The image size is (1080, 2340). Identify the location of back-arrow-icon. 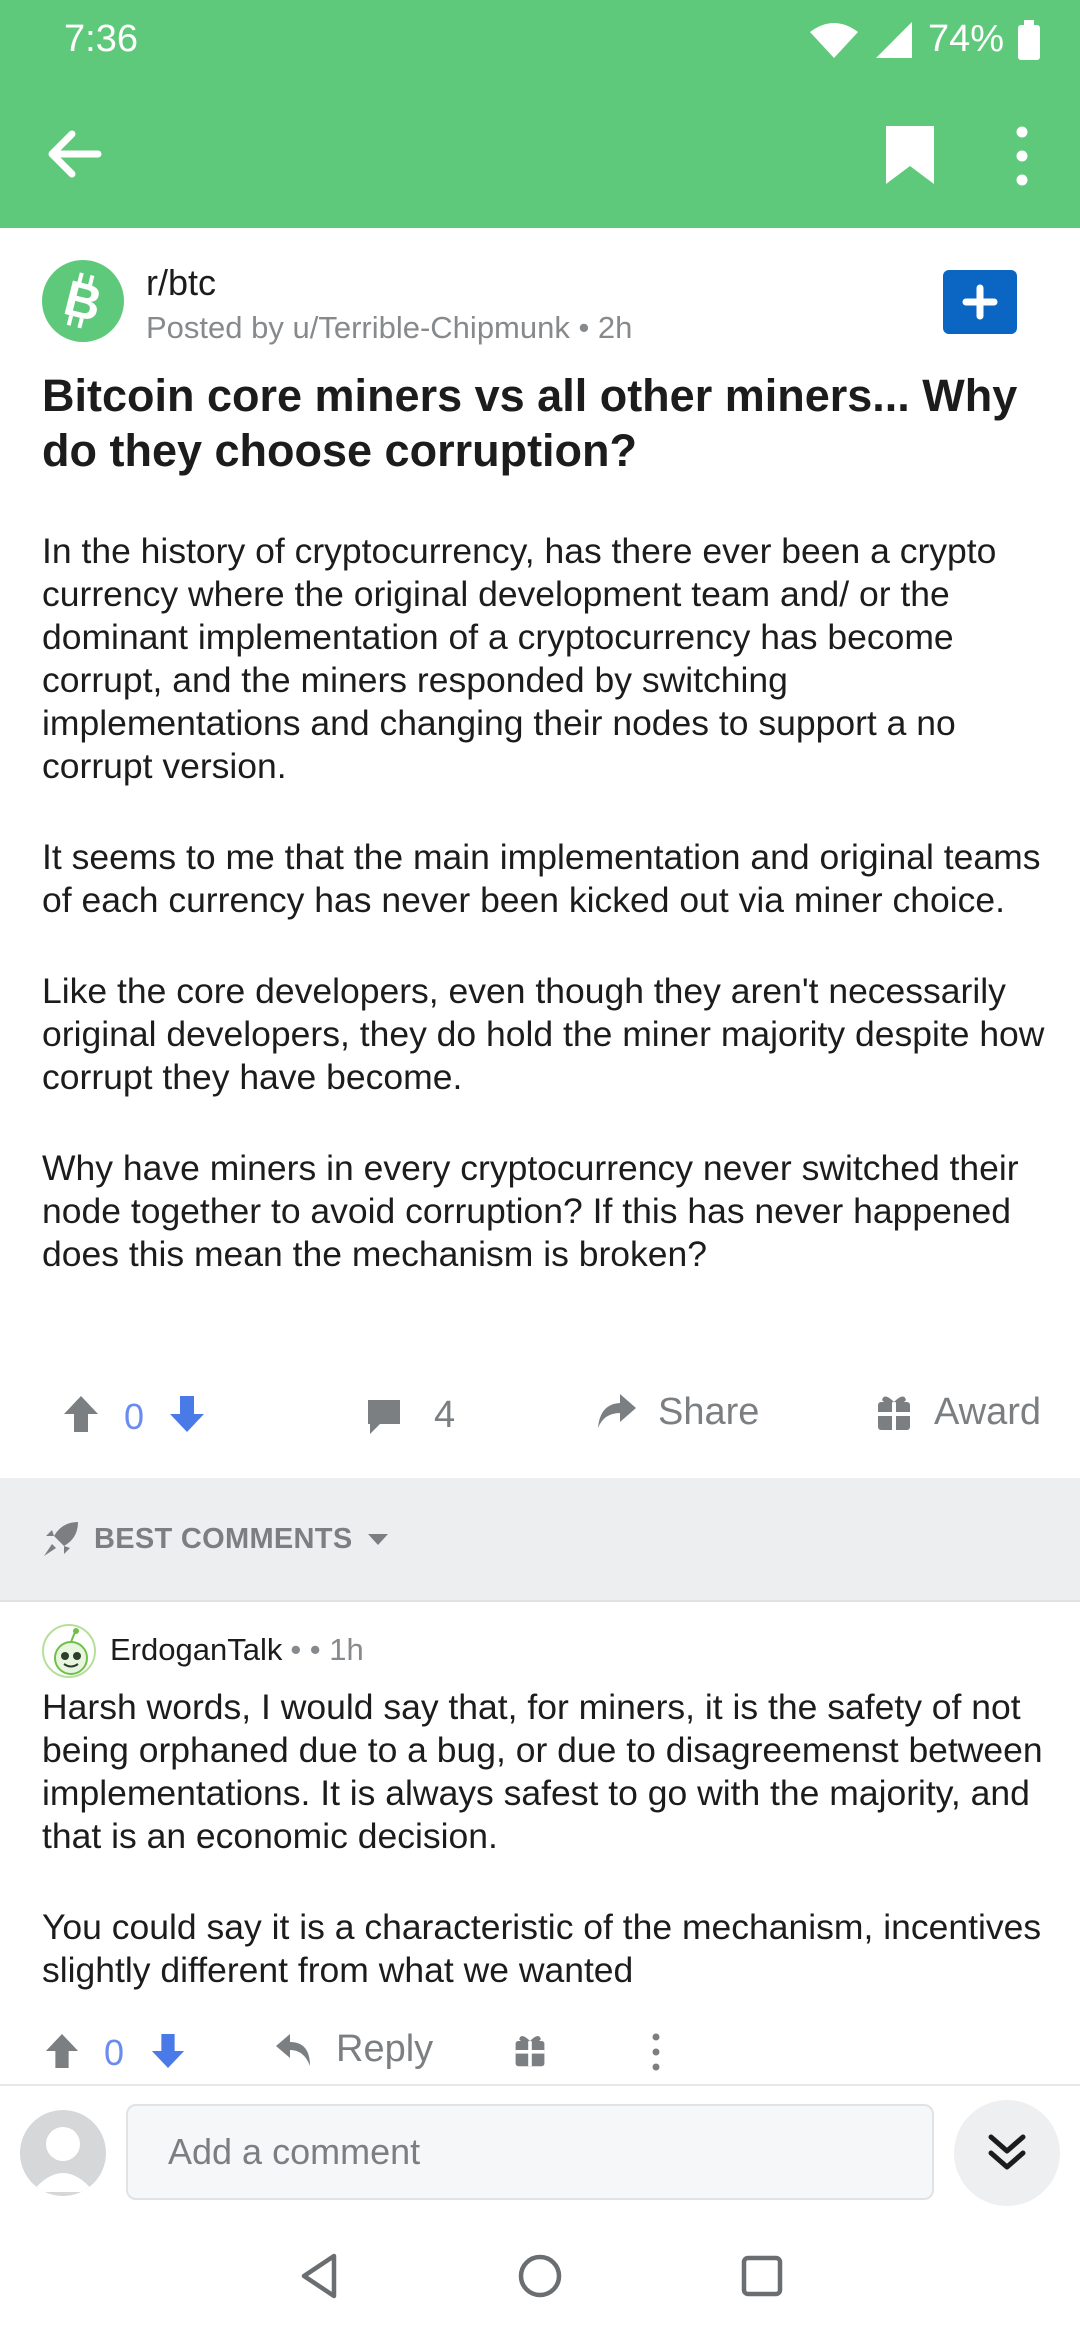
(74, 154).